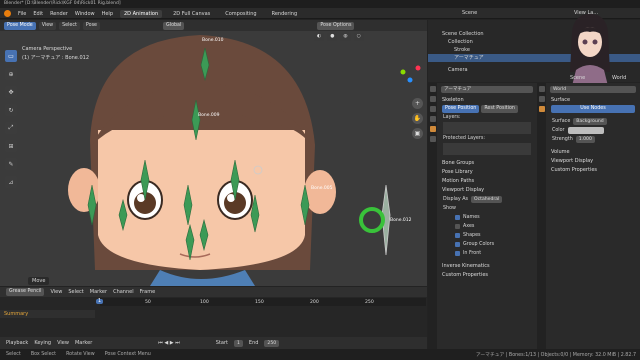 The height and width of the screenshot is (360, 640). Describe the element at coordinates (461, 109) in the screenshot. I see `pose-position-button: Pose Position` at that location.